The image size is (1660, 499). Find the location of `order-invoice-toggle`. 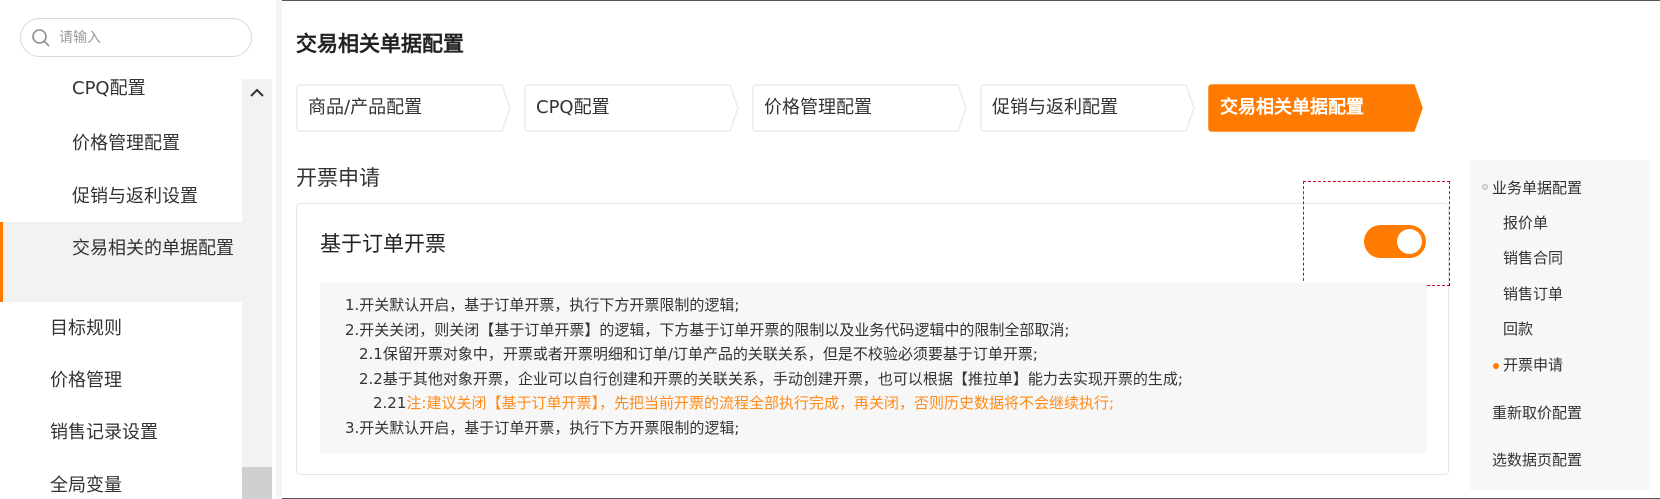

order-invoice-toggle is located at coordinates (1395, 241).